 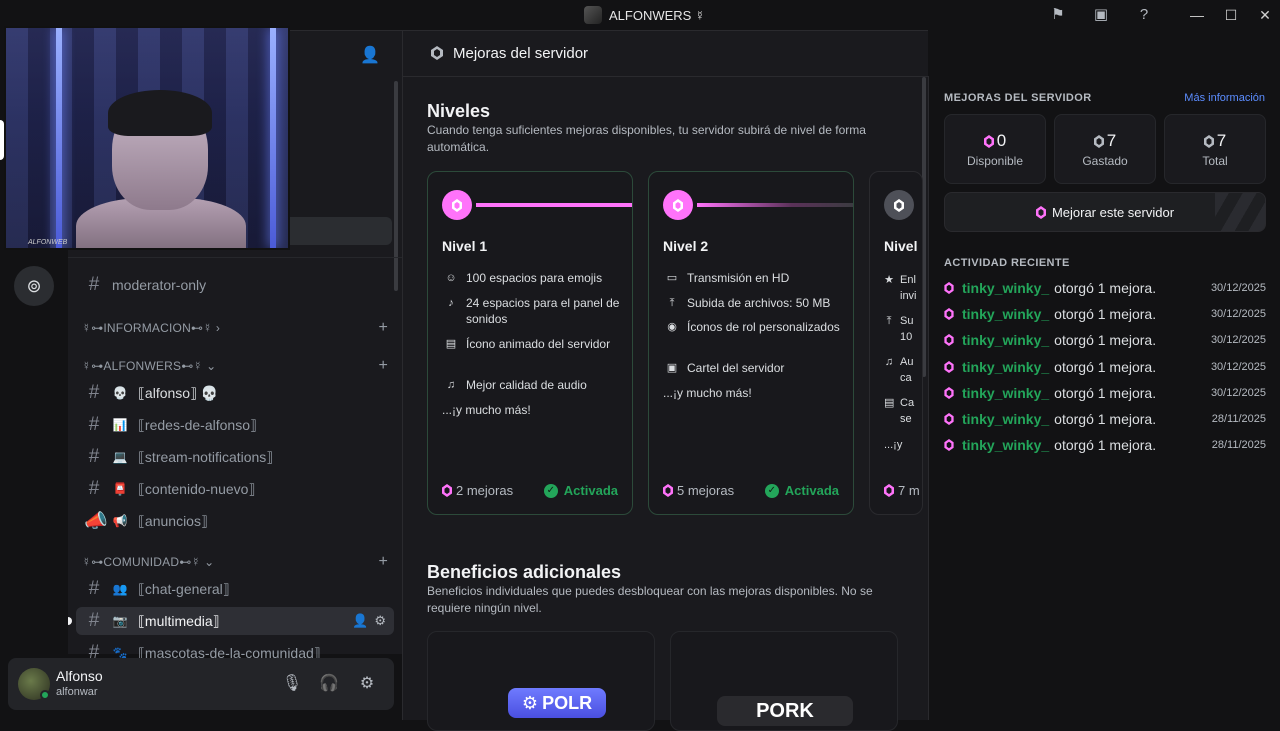 What do you see at coordinates (1058, 15) in the screenshot?
I see `flag-icon: ⚑` at bounding box center [1058, 15].